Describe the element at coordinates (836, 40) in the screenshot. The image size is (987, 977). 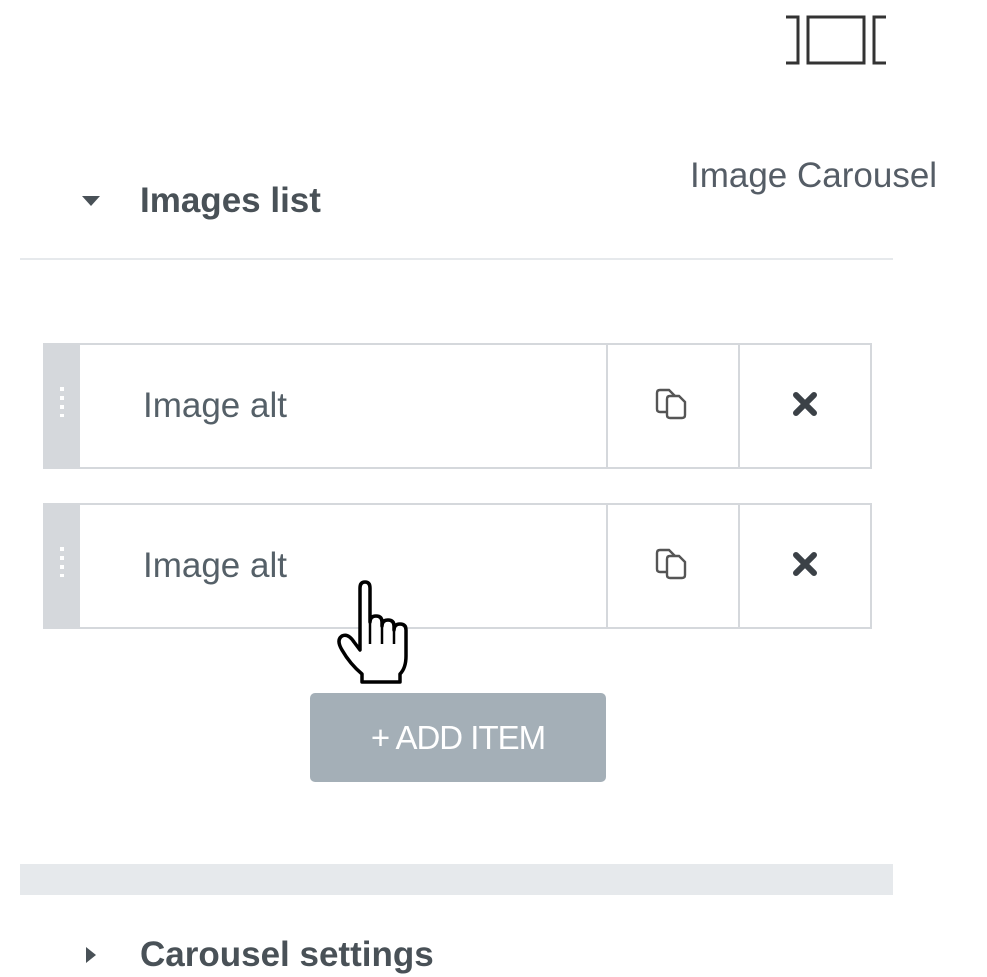
I see `image-carousel-icon` at that location.